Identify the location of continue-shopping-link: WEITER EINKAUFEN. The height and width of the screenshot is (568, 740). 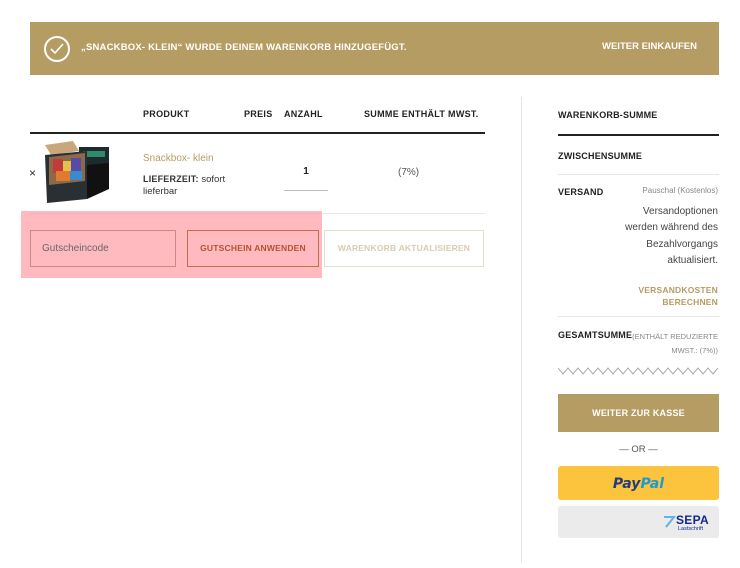
(649, 46).